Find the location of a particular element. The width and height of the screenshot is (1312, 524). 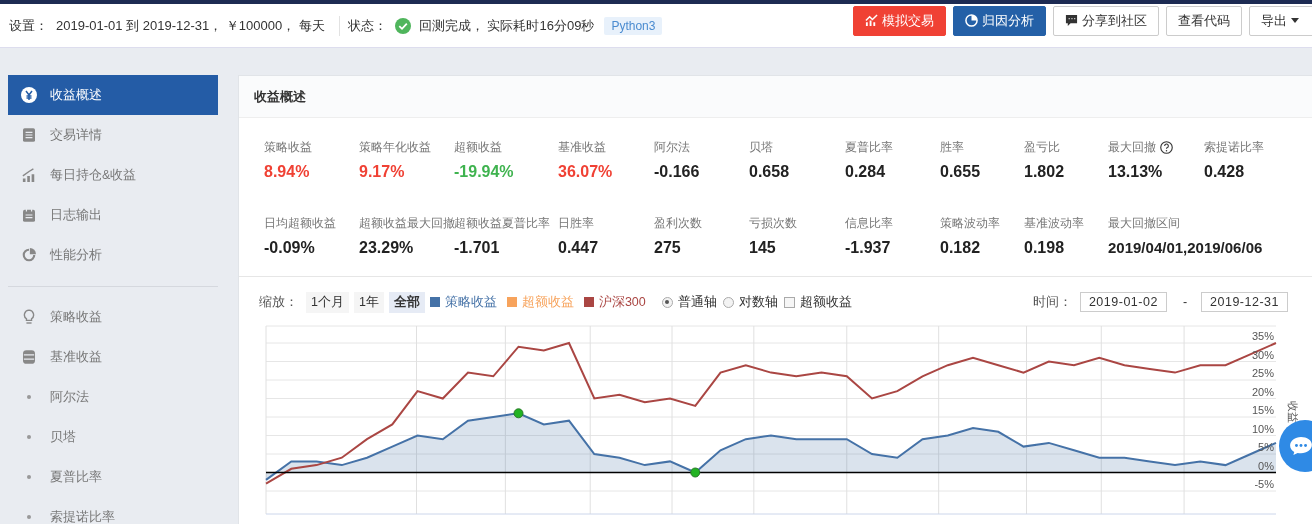

sidebar-item: 基准收益 is located at coordinates (113, 357).